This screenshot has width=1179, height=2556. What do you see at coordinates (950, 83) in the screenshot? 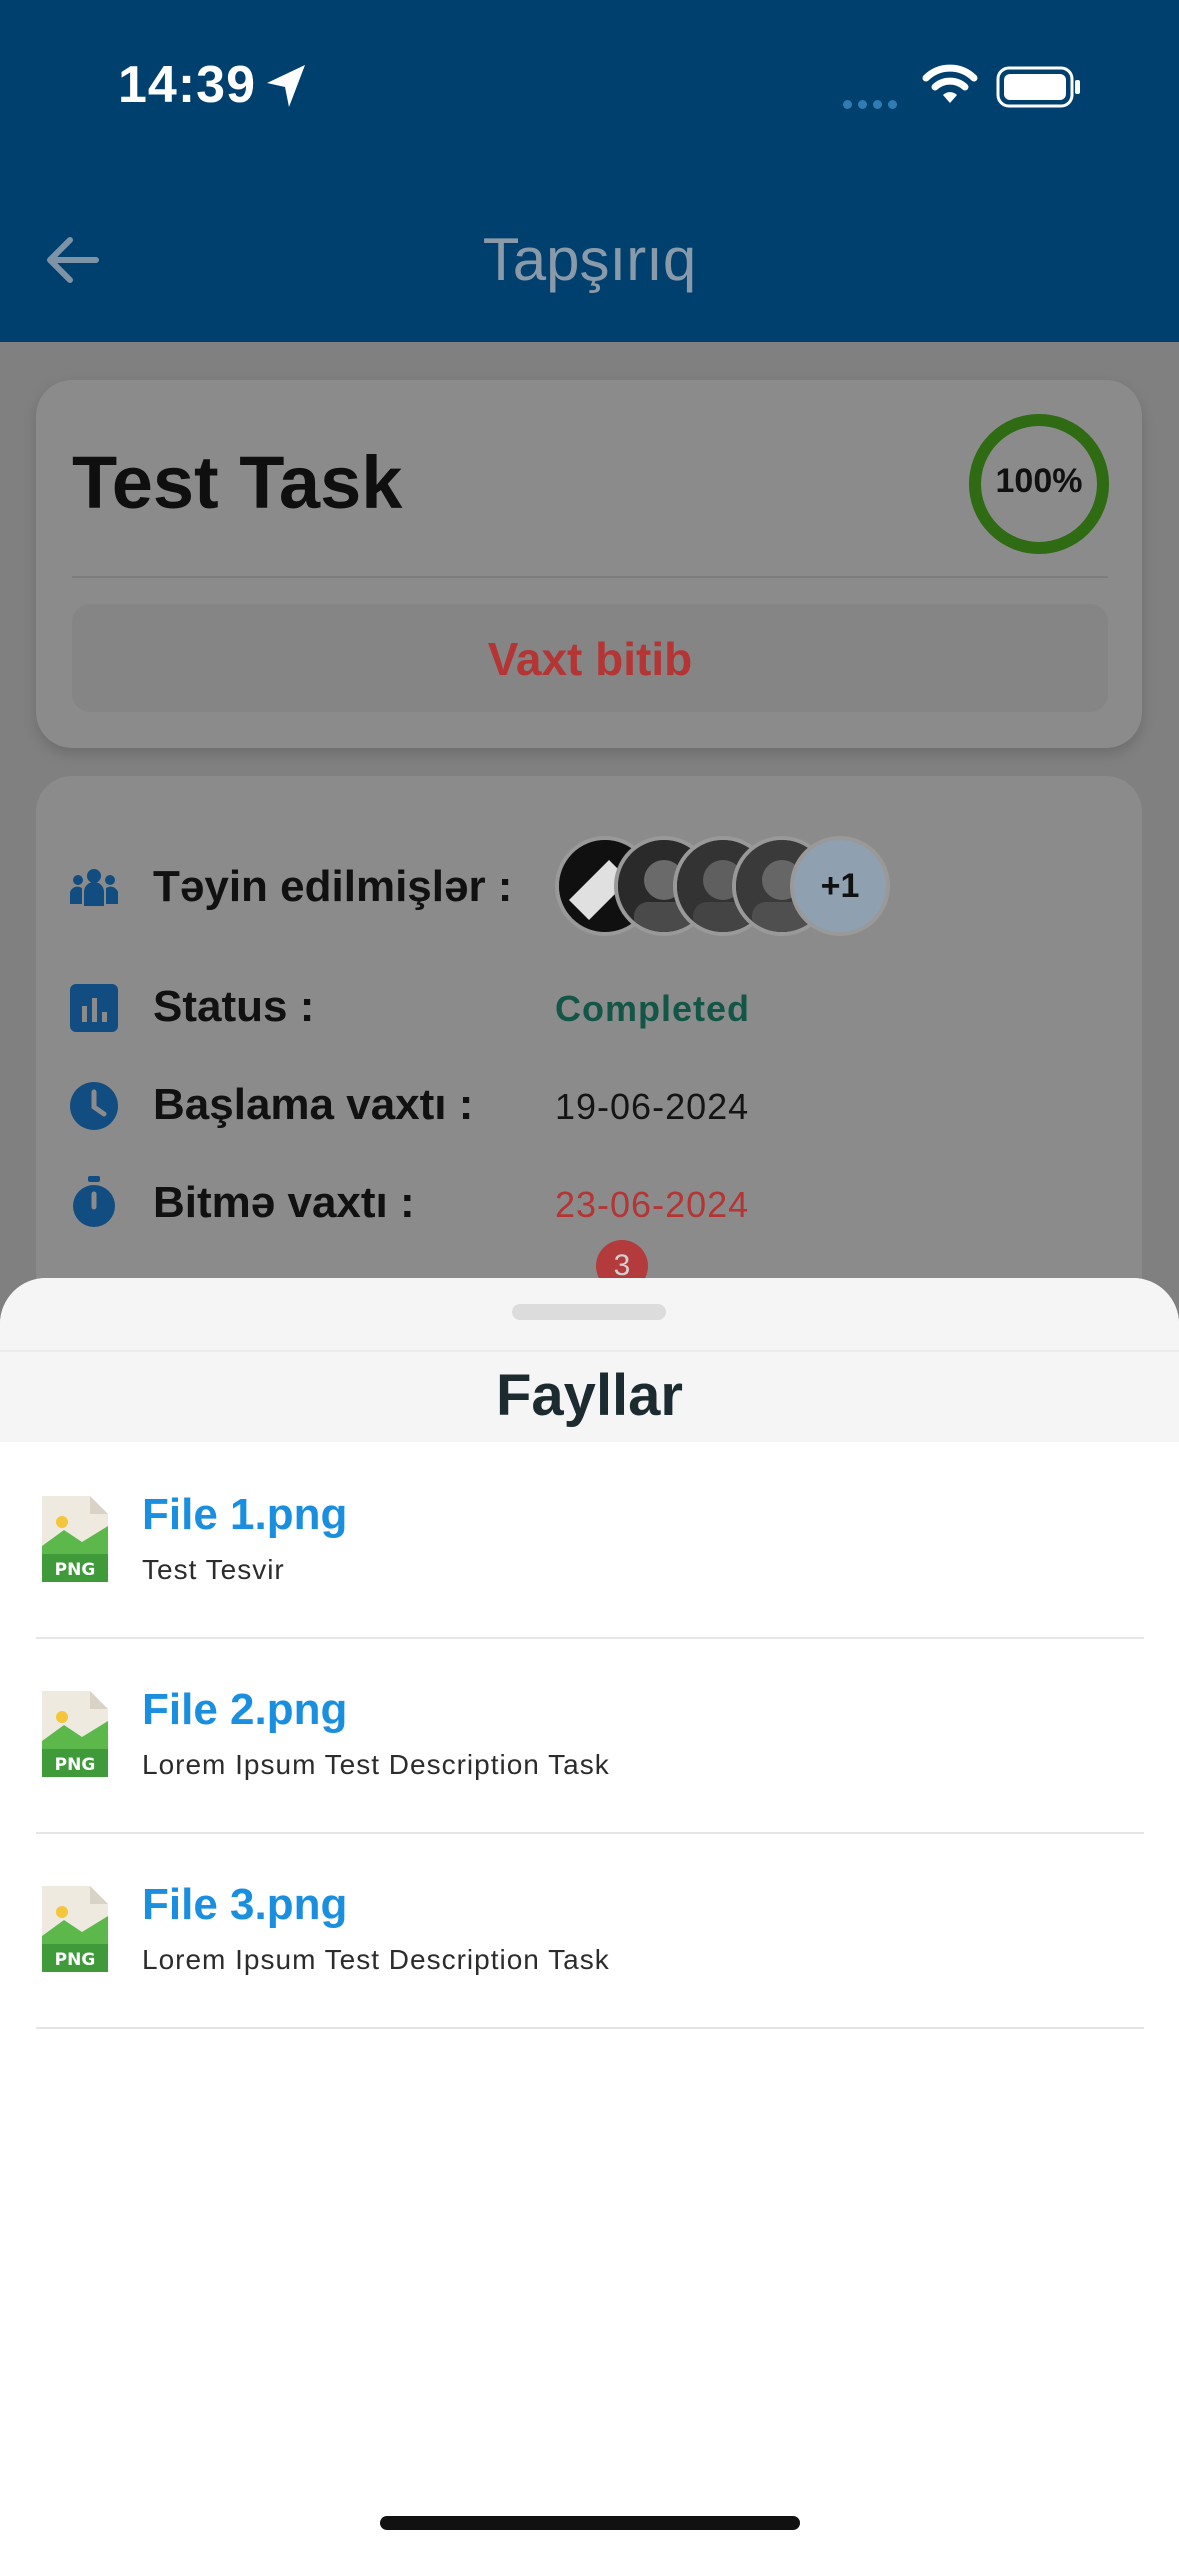
I see `wifi-icon` at bounding box center [950, 83].